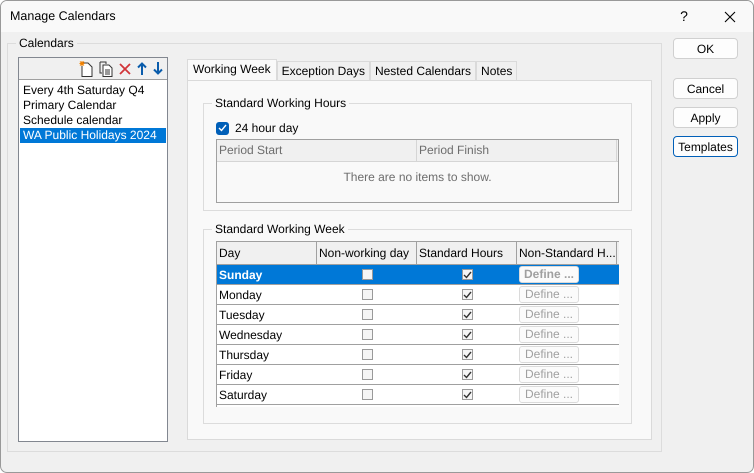 This screenshot has width=754, height=473. Describe the element at coordinates (142, 68) in the screenshot. I see `move-up-icon` at that location.